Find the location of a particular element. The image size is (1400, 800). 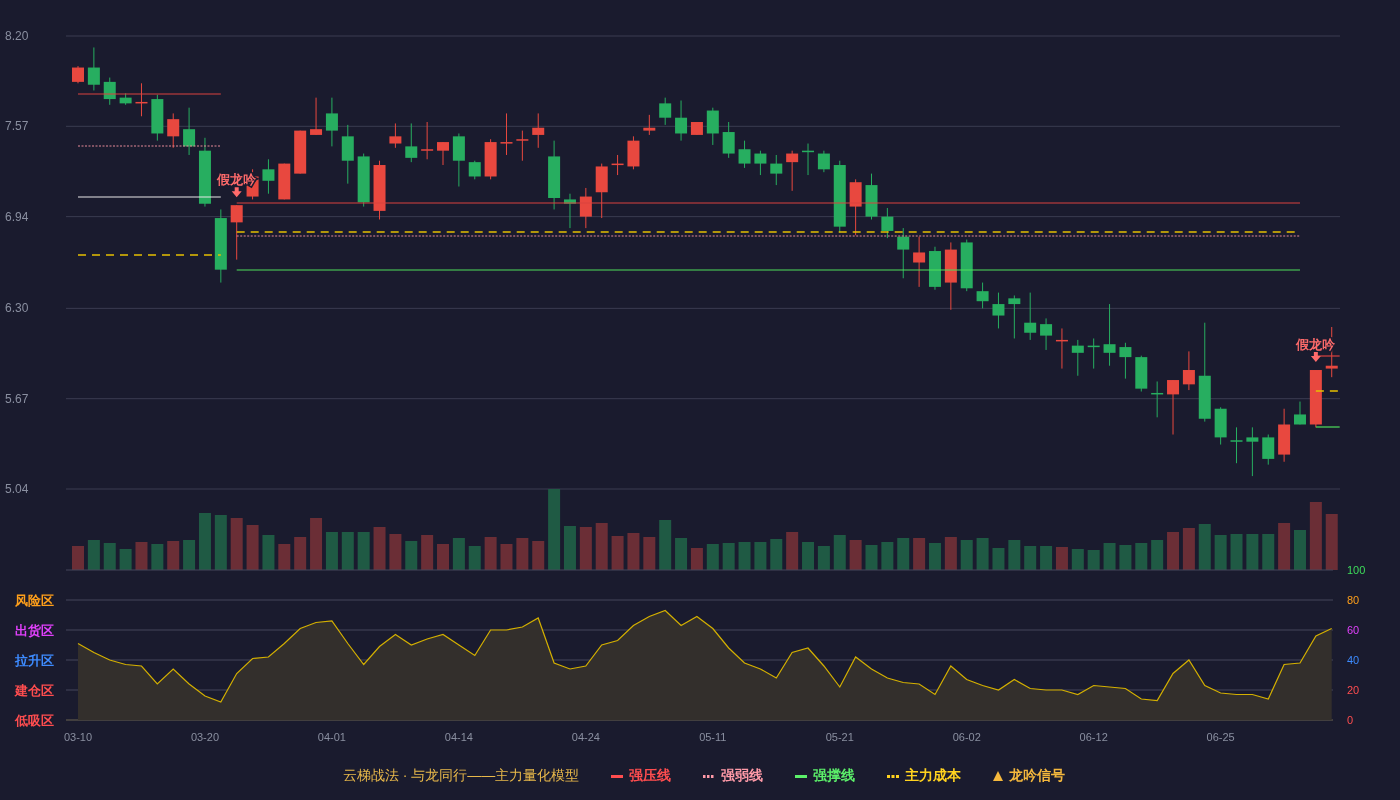

cost-level-line is located at coordinates (1328, 391).